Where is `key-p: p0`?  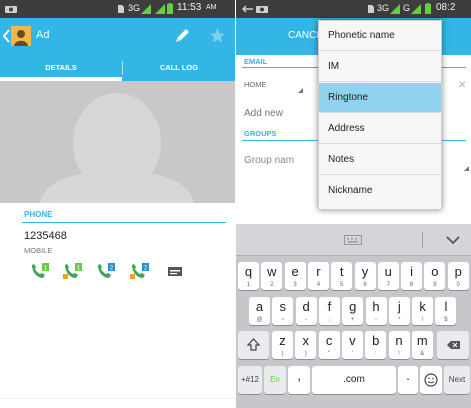 key-p: p0 is located at coordinates (458, 276).